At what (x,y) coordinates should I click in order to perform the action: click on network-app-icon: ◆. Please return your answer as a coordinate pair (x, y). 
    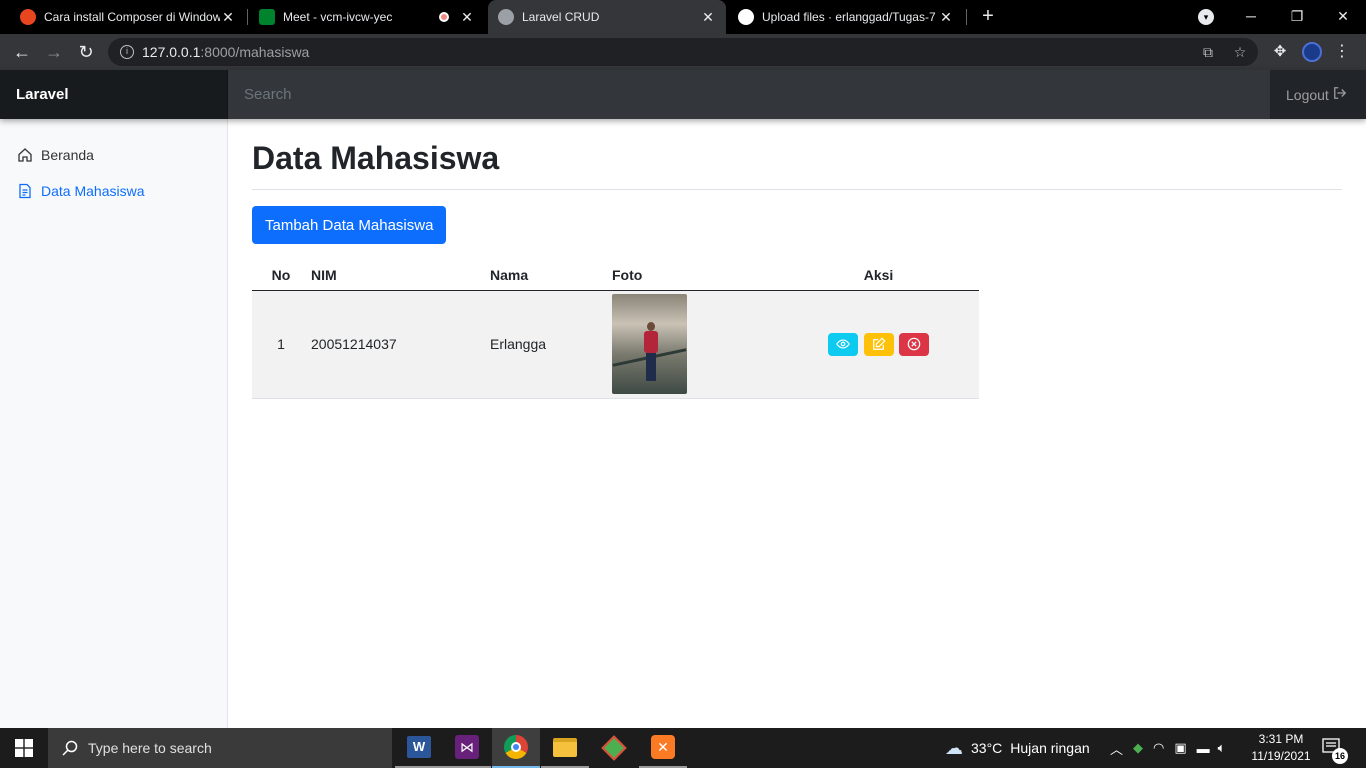
    Looking at the image, I should click on (1138, 748).